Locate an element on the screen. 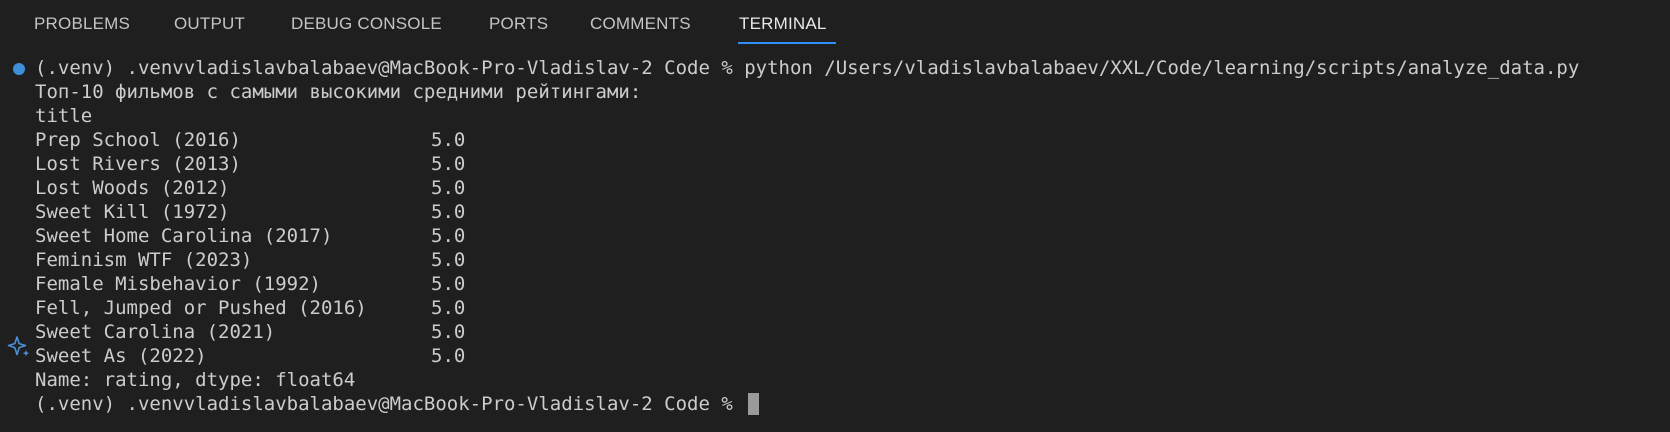 This screenshot has height=432, width=1670. tab-terminal: TERMINAL is located at coordinates (783, 24).